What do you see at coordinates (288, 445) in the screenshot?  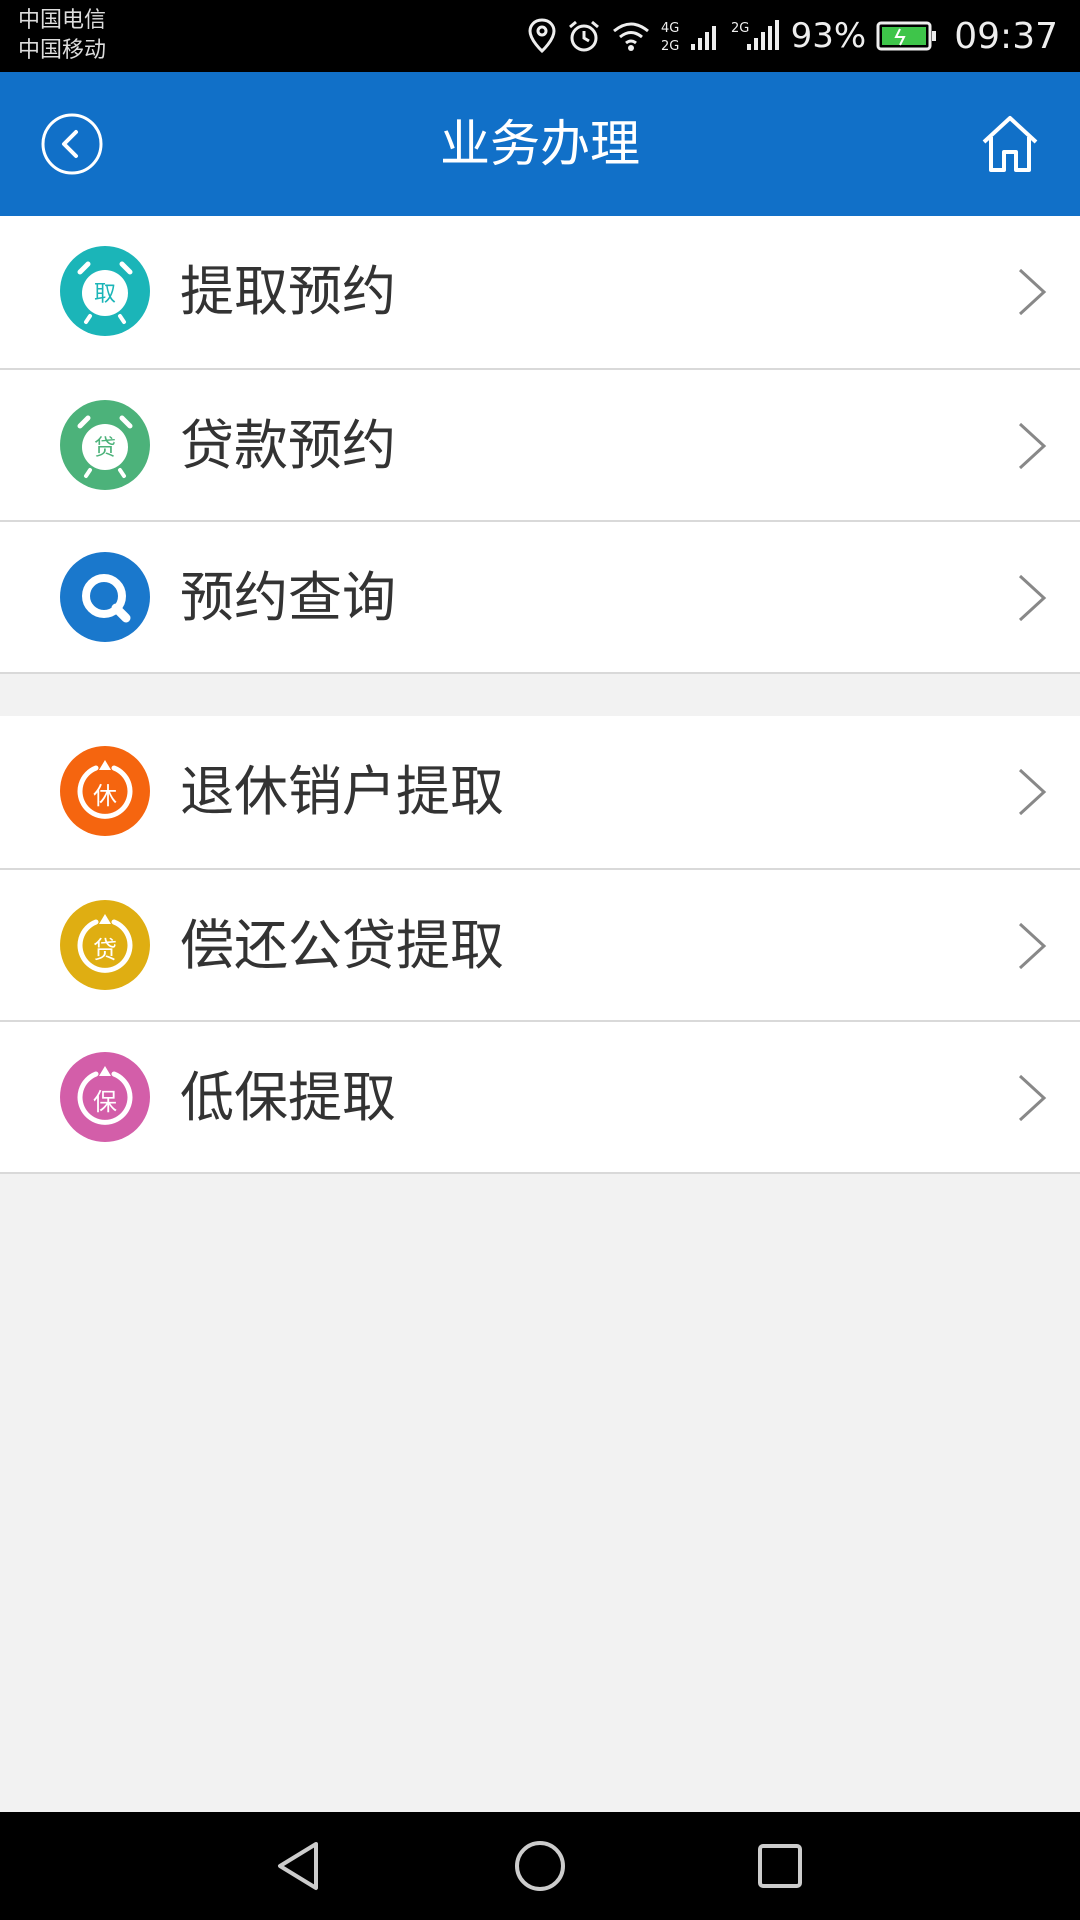 I see `menu-item-label: 贷款预约` at bounding box center [288, 445].